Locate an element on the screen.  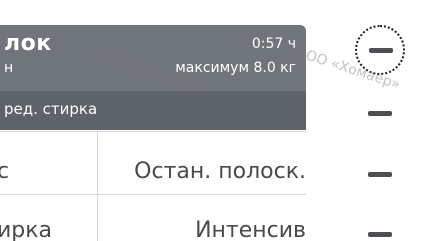
selected-option-label: ред. стирка is located at coordinates (51, 109).